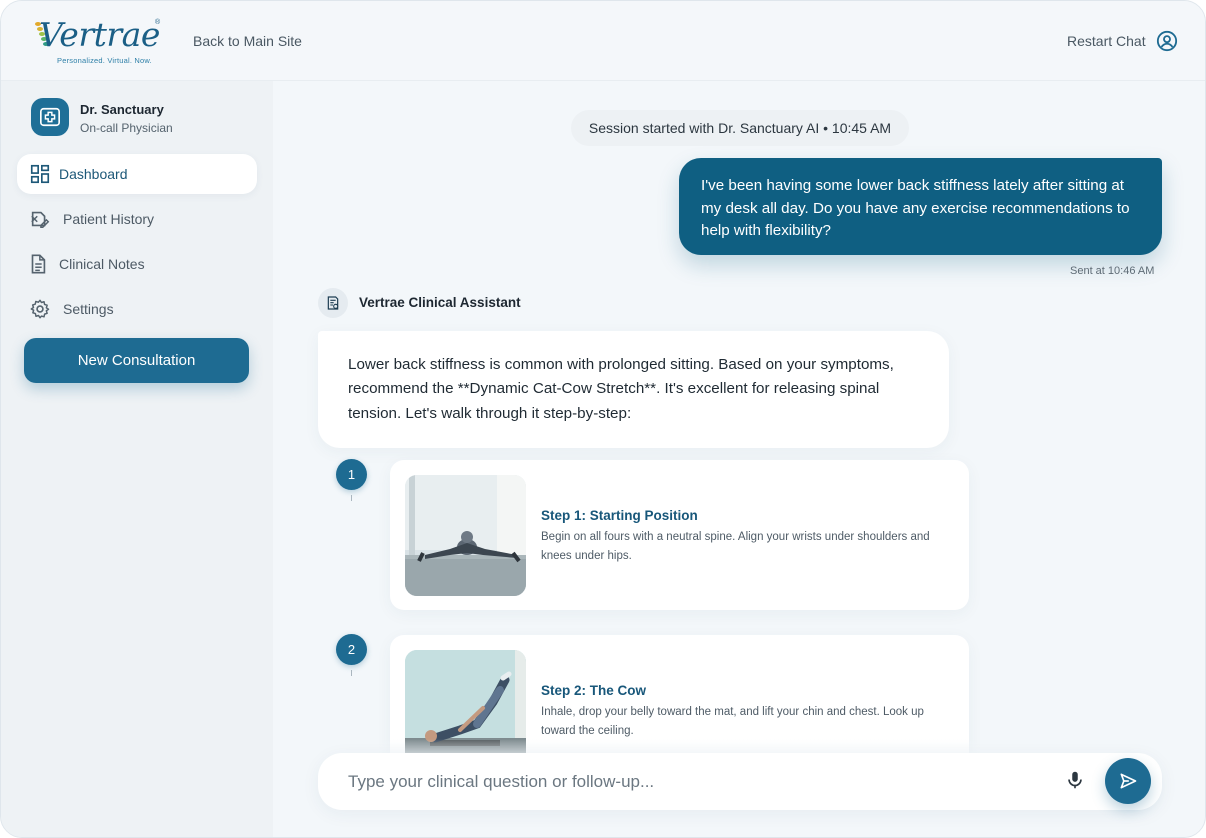 The height and width of the screenshot is (838, 1206). What do you see at coordinates (122, 109) in the screenshot?
I see `doctor-name: Dr. Sanctuary` at bounding box center [122, 109].